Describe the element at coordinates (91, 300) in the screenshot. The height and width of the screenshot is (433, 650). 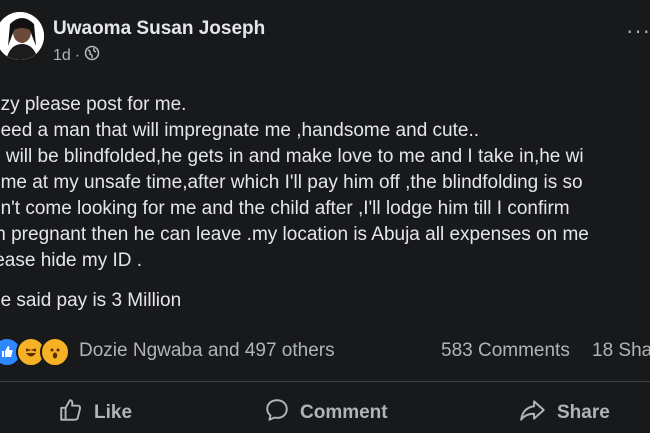
I see `post-line: he said pay is 3 Million` at that location.